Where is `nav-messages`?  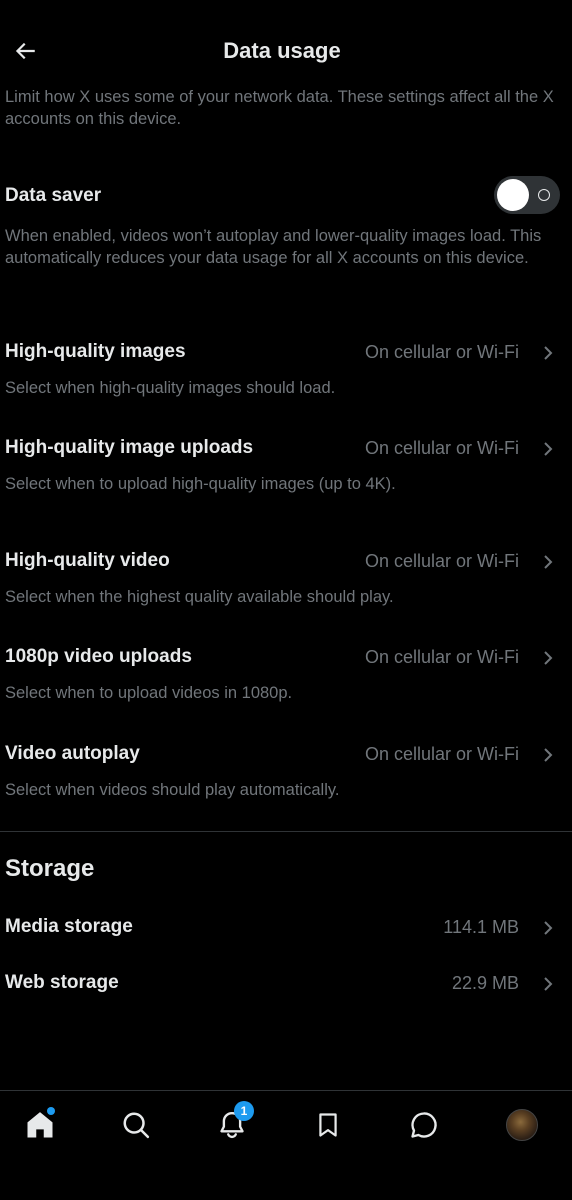 nav-messages is located at coordinates (424, 1125).